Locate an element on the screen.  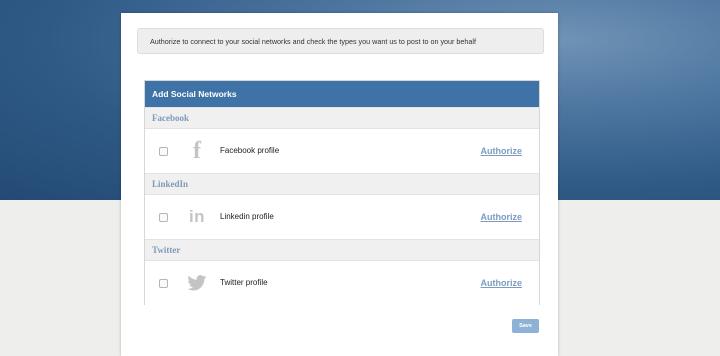
twitter-checkbox is located at coordinates (163, 283).